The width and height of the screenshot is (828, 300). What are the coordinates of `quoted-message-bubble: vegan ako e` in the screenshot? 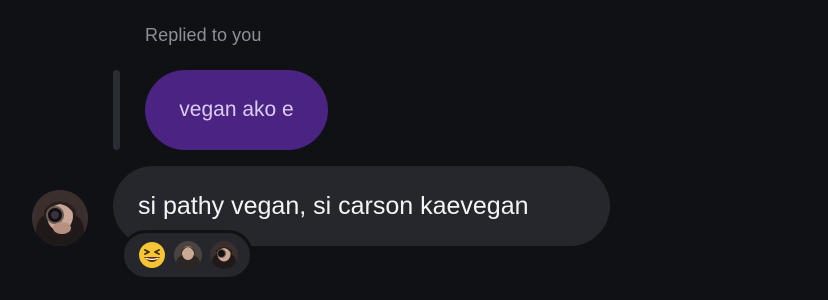 It's located at (236, 110).